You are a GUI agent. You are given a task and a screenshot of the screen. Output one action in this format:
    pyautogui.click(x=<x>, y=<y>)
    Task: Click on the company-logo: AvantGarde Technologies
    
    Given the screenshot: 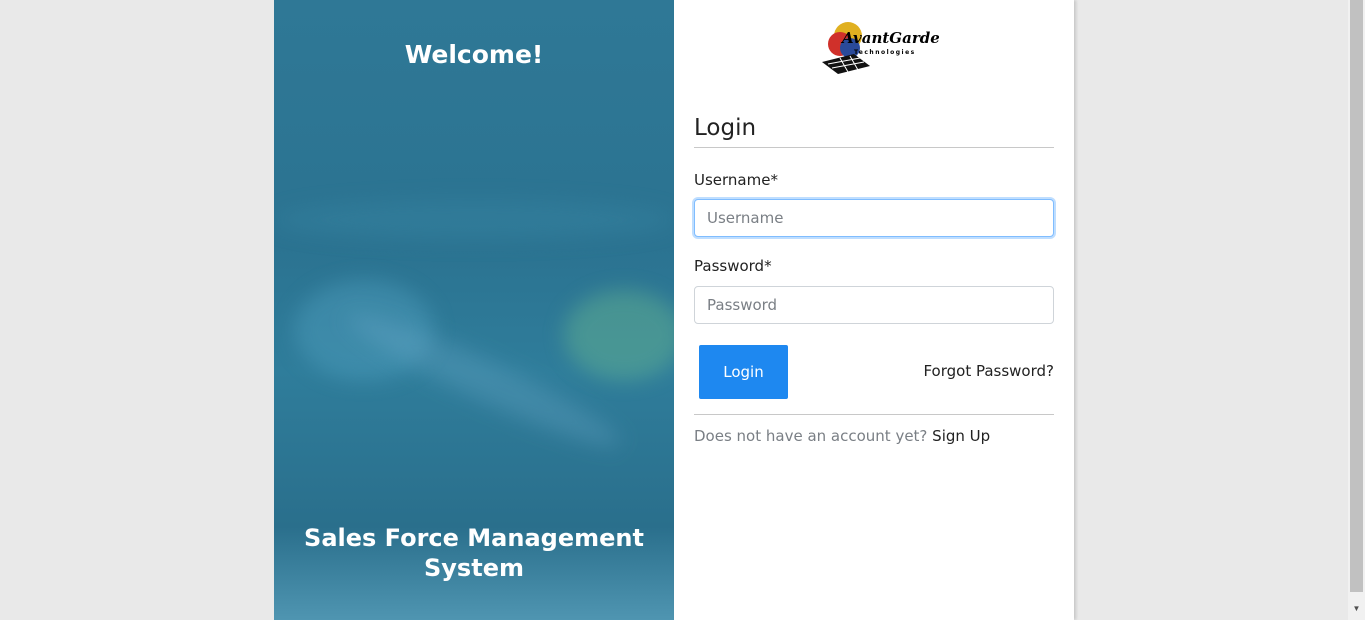 What is the action you would take?
    pyautogui.click(x=877, y=45)
    